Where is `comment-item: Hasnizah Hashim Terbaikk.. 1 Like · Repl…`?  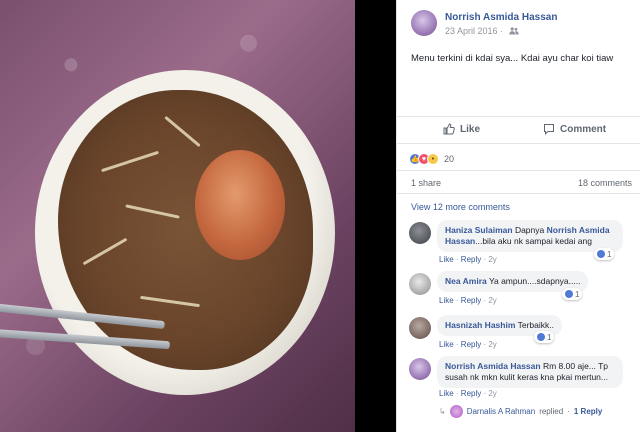
comment-item: Hasnizah Hashim Terbaikk.. 1 Like · Repl… is located at coordinates (520, 334).